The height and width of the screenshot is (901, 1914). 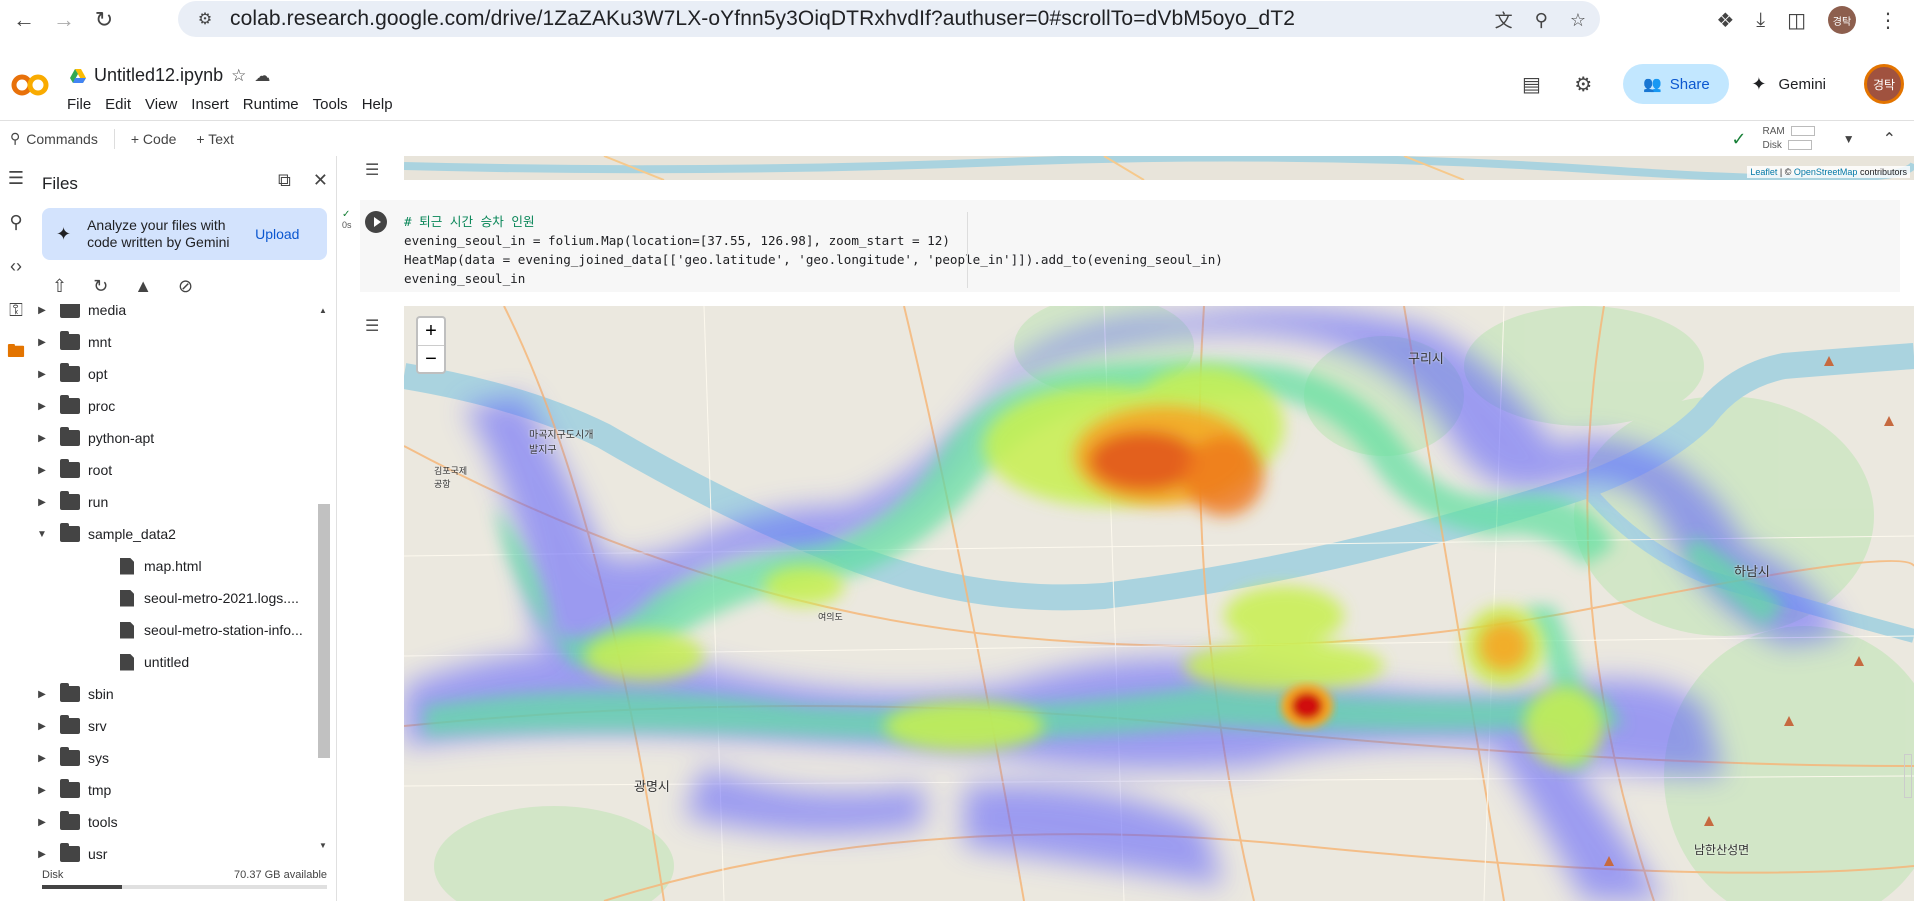 I want to click on files-panel-title: Files, so click(x=60, y=183).